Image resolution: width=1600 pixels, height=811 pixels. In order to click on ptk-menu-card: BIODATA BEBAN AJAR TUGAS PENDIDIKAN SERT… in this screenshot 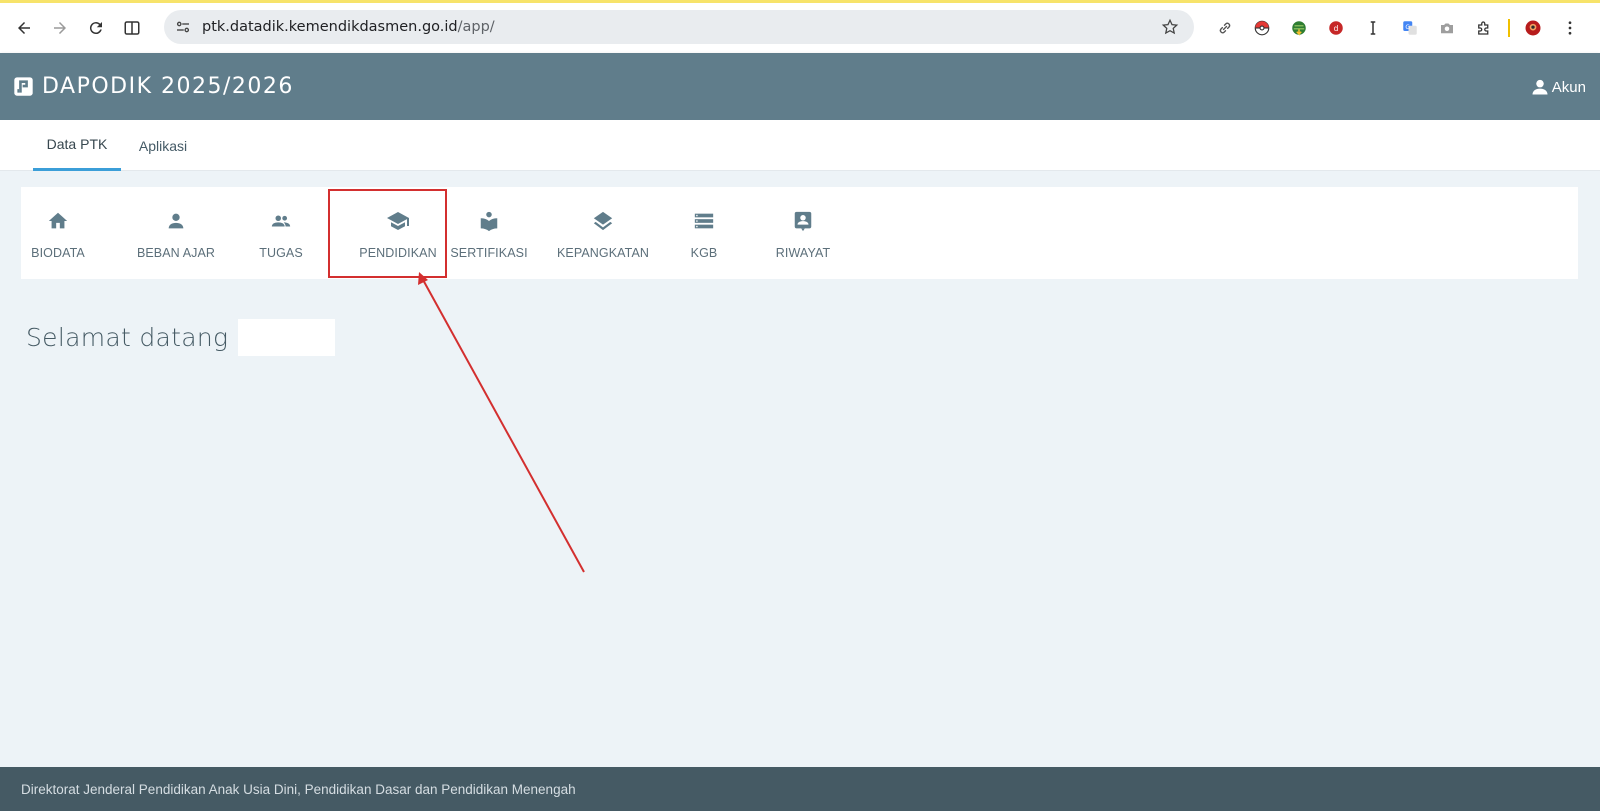, I will do `click(799, 233)`.